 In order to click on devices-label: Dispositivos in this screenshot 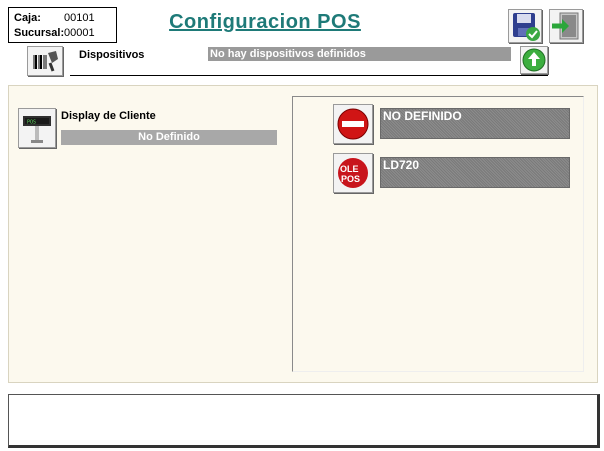, I will do `click(112, 55)`.